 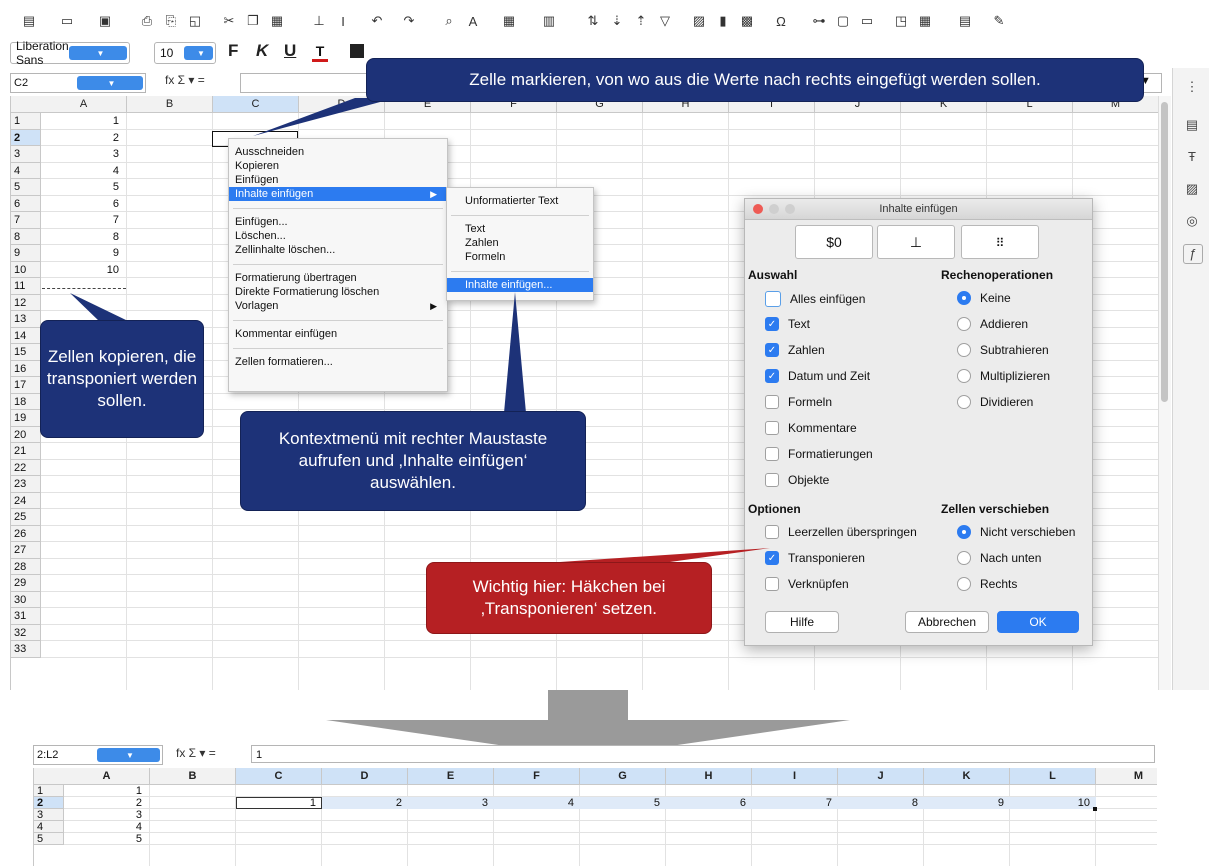 I want to click on formula-input-result: 1, so click(x=703, y=754).